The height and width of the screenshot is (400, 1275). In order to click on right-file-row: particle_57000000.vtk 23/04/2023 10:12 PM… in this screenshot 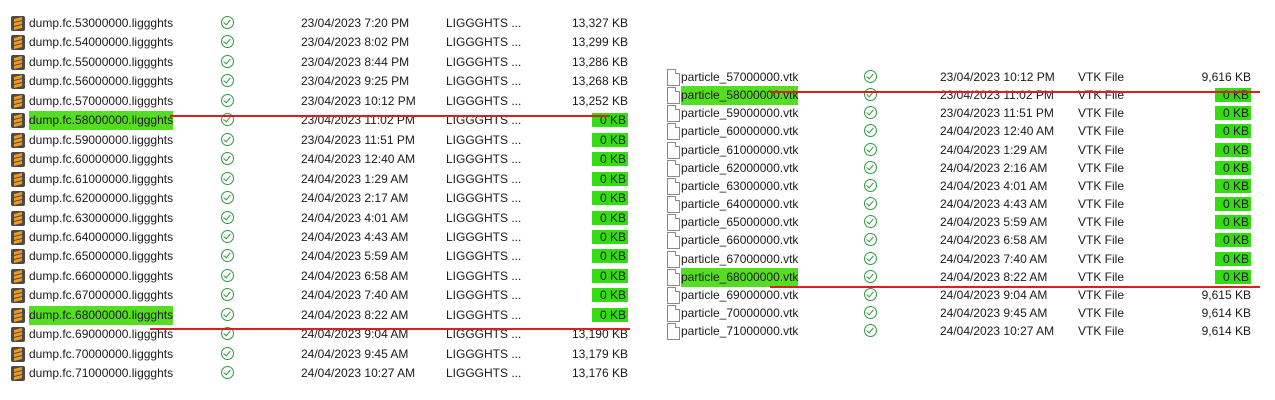, I will do `click(967, 77)`.